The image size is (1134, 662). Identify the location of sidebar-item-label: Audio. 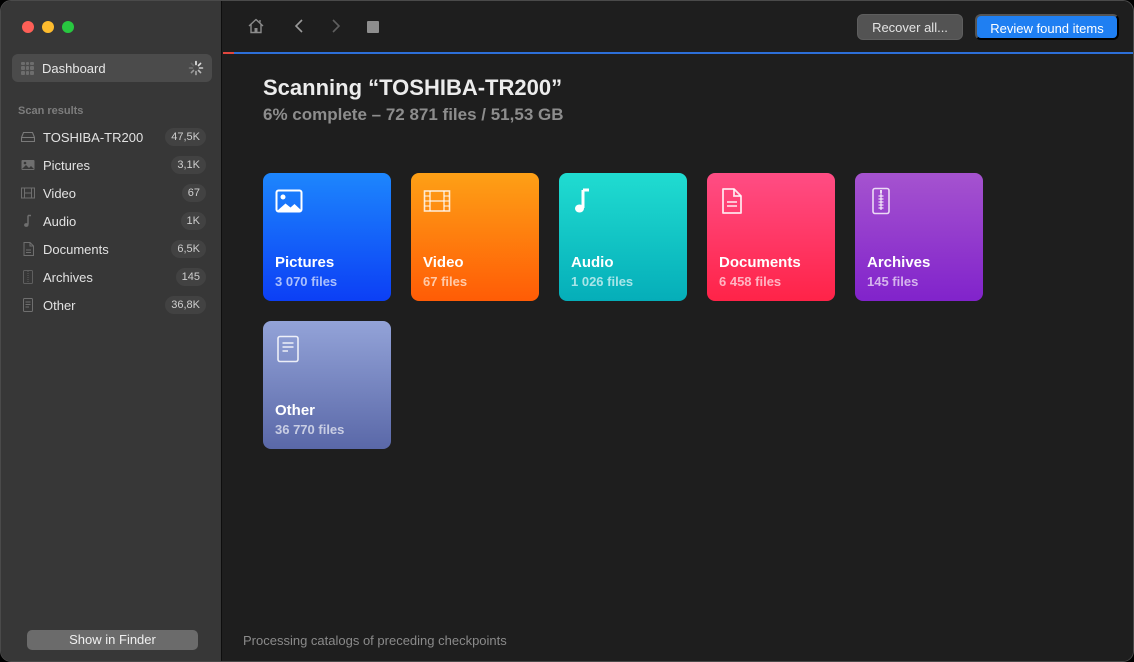
(60, 221).